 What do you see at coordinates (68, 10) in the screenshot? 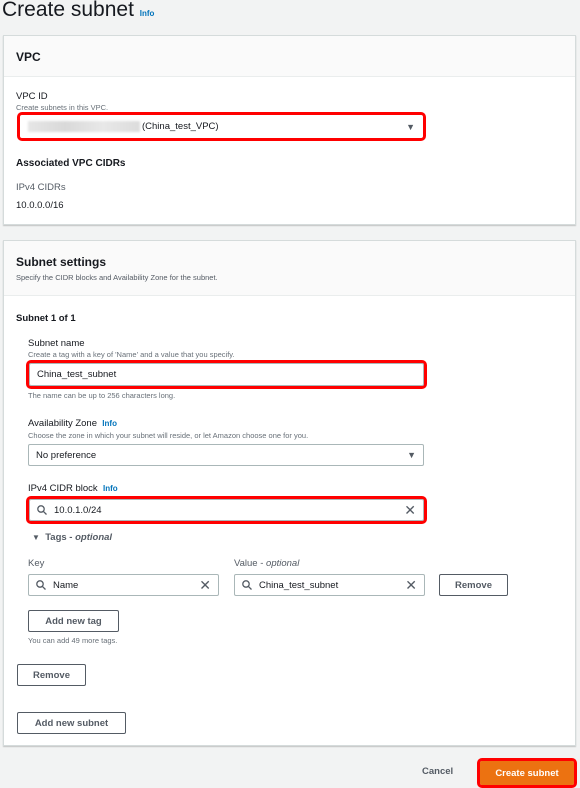
I see `page-title-text: Create subnet` at bounding box center [68, 10].